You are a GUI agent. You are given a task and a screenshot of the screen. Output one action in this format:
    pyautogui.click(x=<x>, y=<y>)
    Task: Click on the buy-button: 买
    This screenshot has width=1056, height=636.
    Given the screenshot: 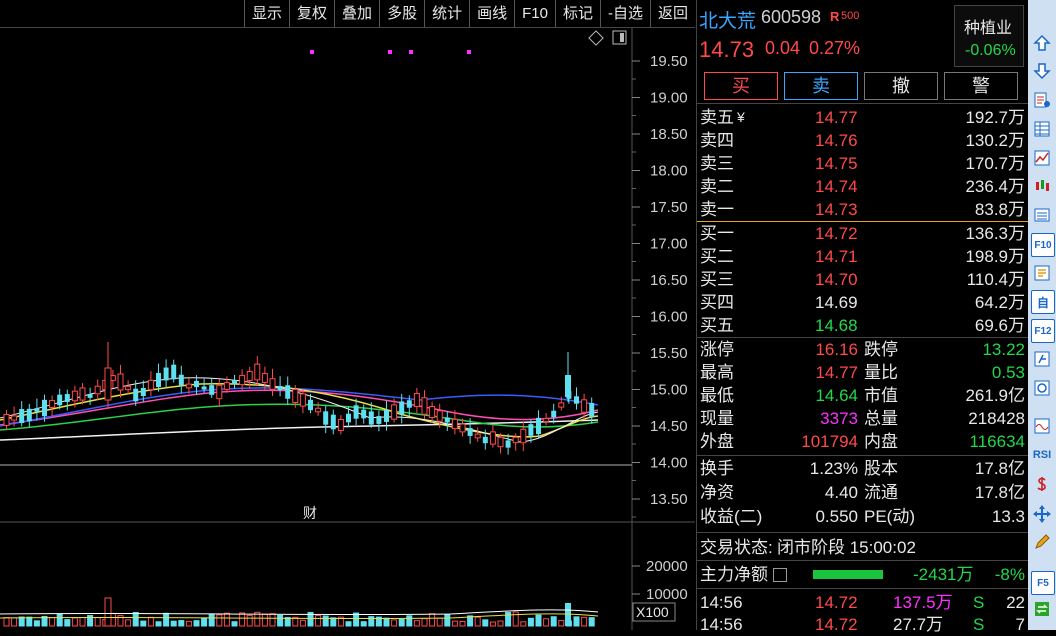 What is the action you would take?
    pyautogui.click(x=741, y=86)
    